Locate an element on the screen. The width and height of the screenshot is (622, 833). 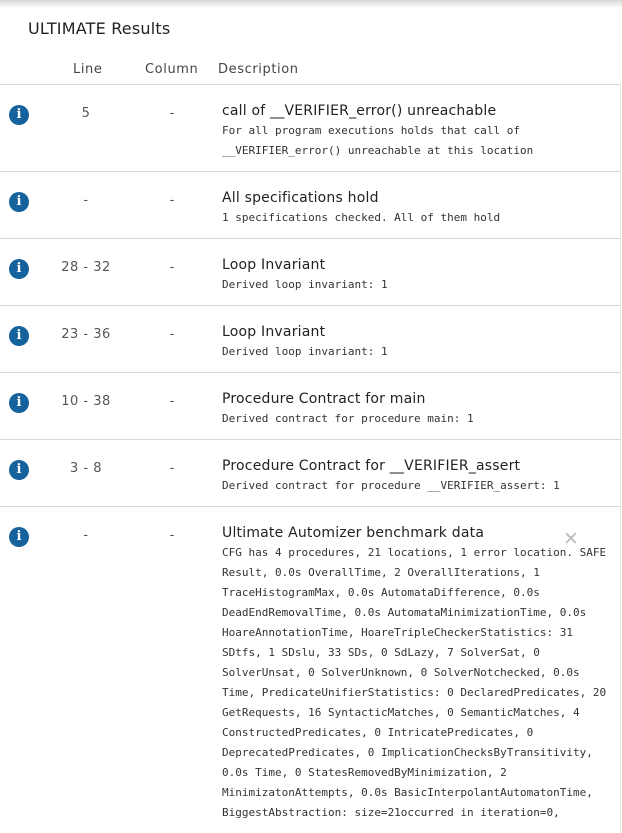
result-text: Derived contract for procedure main: 1 is located at coordinates (348, 418).